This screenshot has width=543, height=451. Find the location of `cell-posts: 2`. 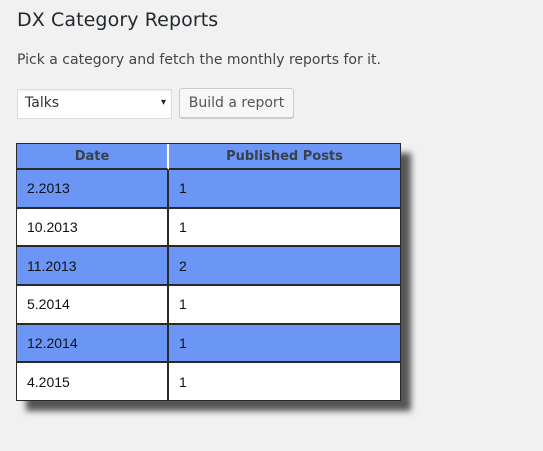

cell-posts: 2 is located at coordinates (284, 267).